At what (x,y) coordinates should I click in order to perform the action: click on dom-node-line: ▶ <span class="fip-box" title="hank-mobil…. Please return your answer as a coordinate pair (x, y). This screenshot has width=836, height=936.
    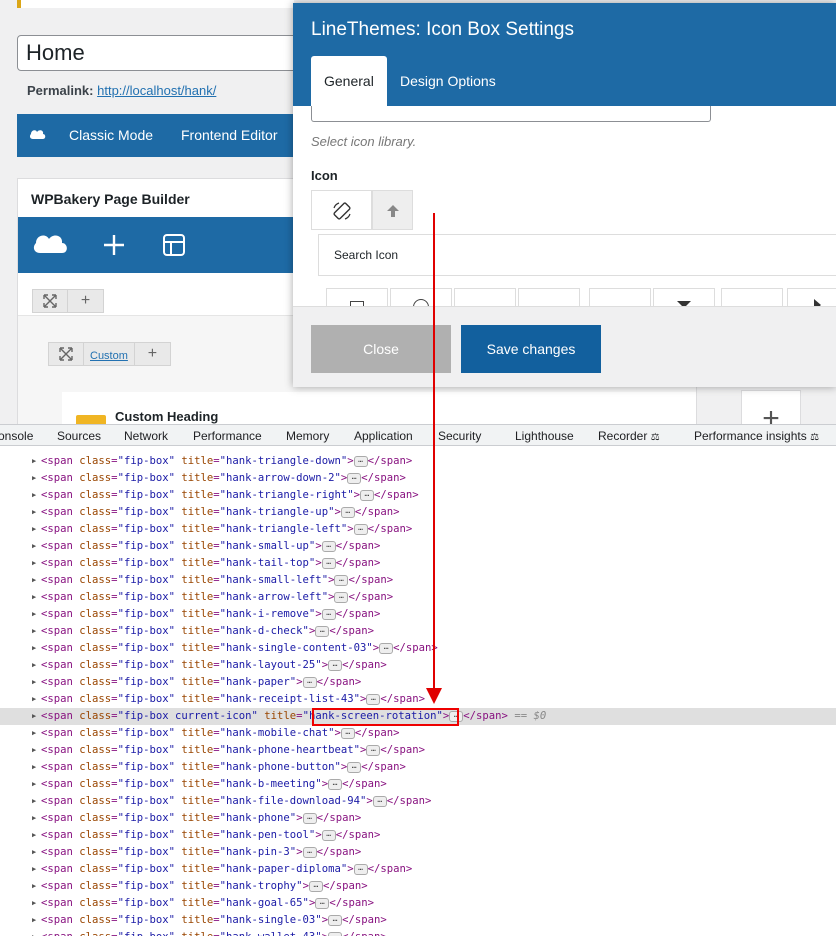
    Looking at the image, I should click on (418, 733).